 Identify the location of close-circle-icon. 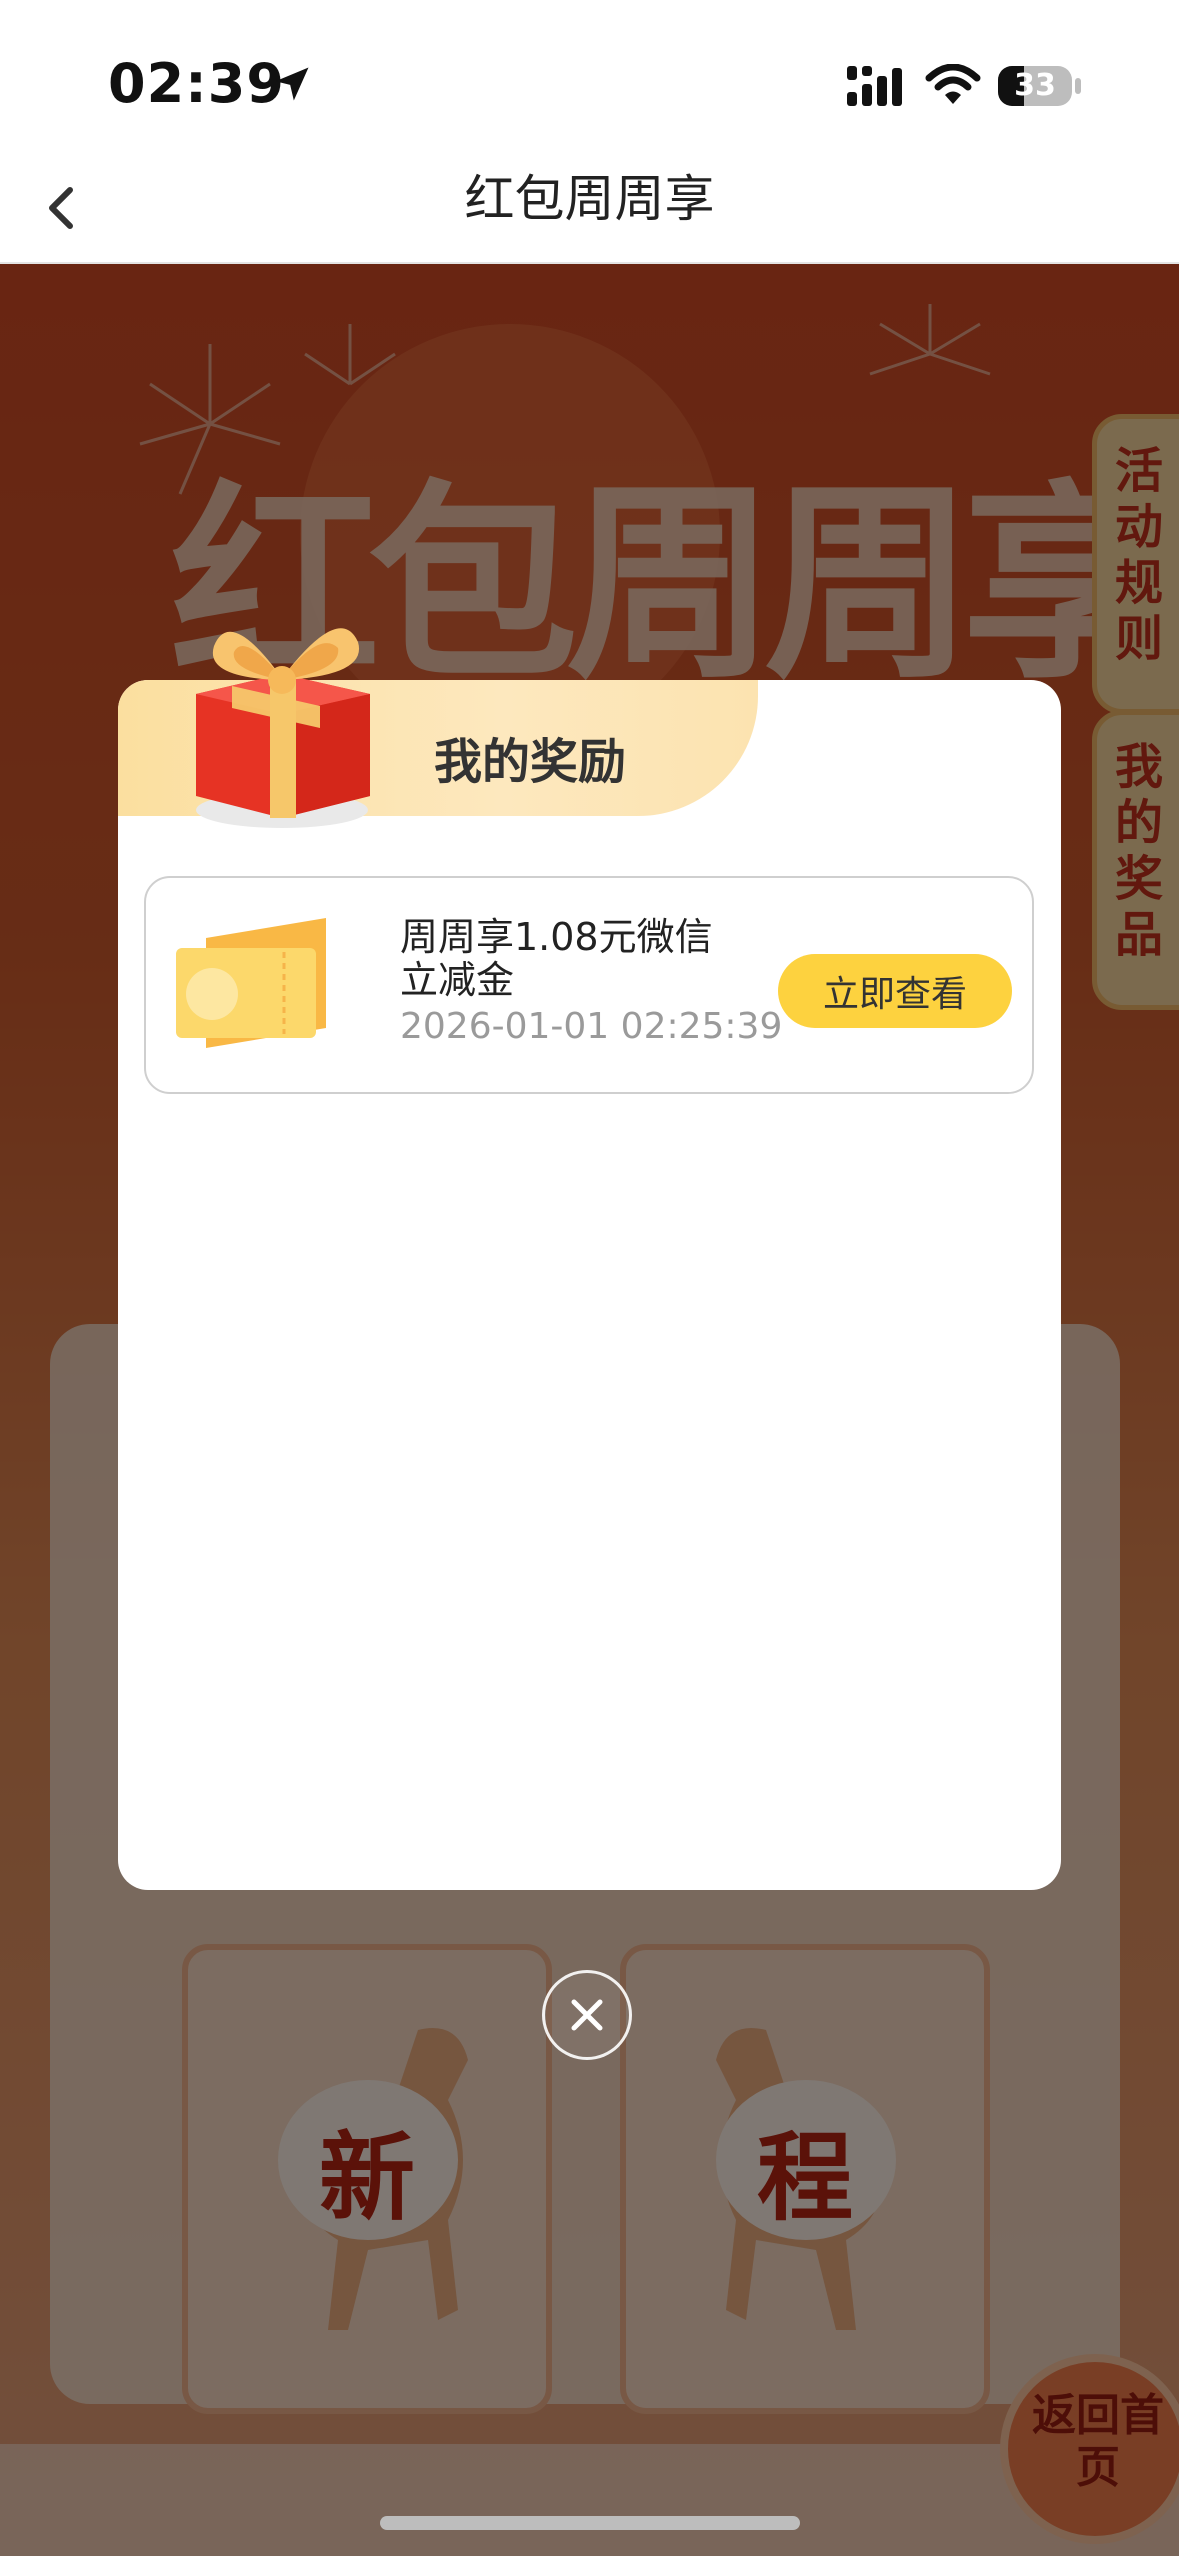
(587, 2015).